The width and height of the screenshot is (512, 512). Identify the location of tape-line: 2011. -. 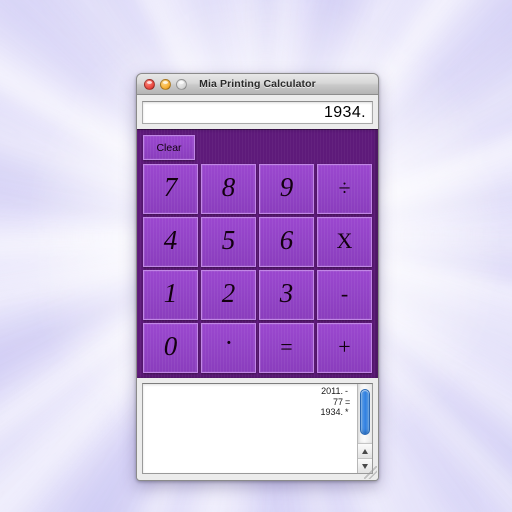
(250, 391).